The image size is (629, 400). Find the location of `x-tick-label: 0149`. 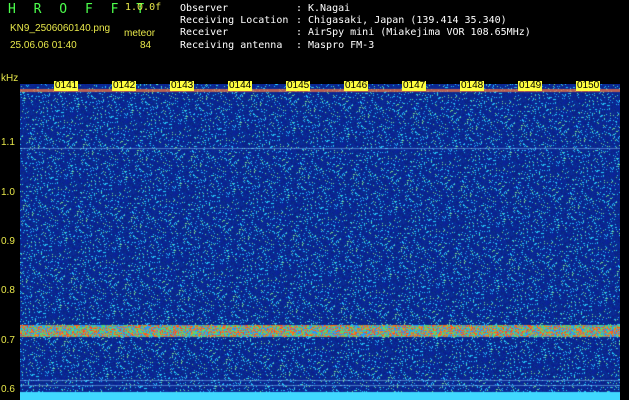

x-tick-label: 0149 is located at coordinates (530, 85).